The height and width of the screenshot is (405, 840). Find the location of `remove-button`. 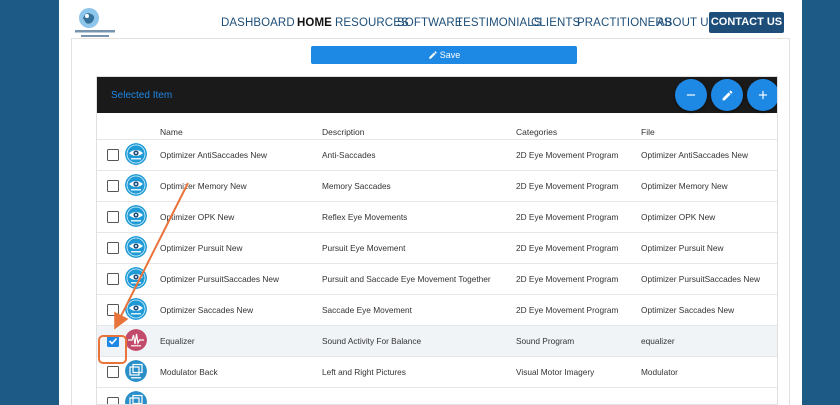

remove-button is located at coordinates (691, 95).